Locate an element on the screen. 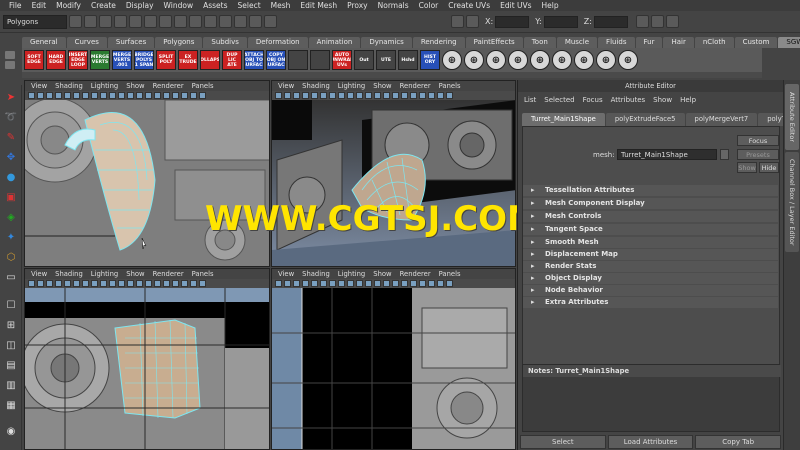 The width and height of the screenshot is (800, 450). toggle-sidebar-icon is located at coordinates (642, 21).